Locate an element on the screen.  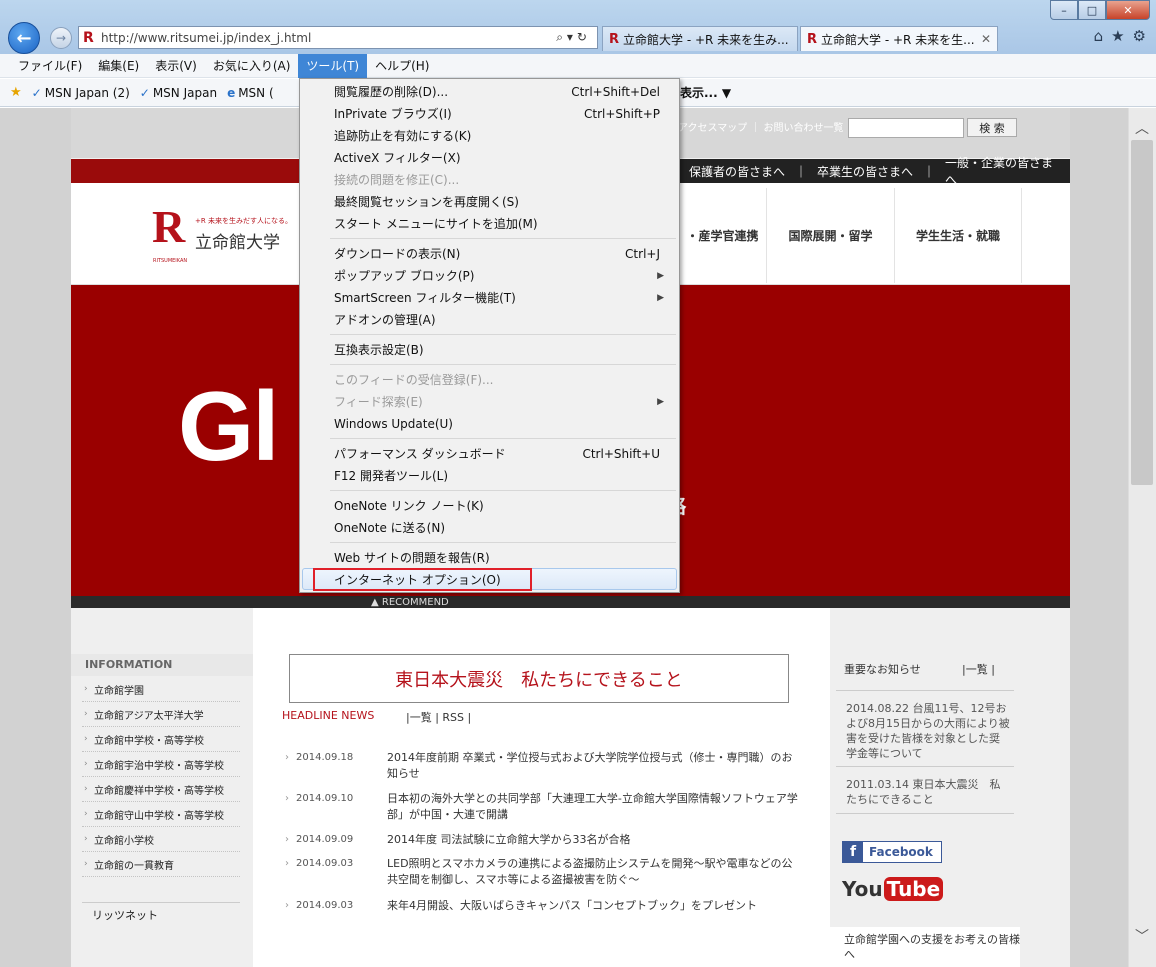
menu-add-to-start: スタート メニューにサイトを追加(M) is located at coordinates (504, 223).